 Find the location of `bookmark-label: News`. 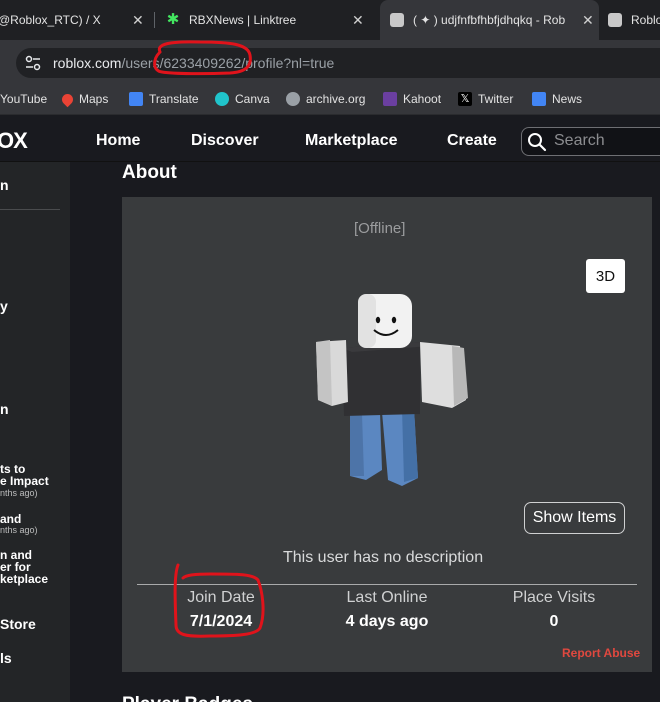

bookmark-label: News is located at coordinates (567, 99).